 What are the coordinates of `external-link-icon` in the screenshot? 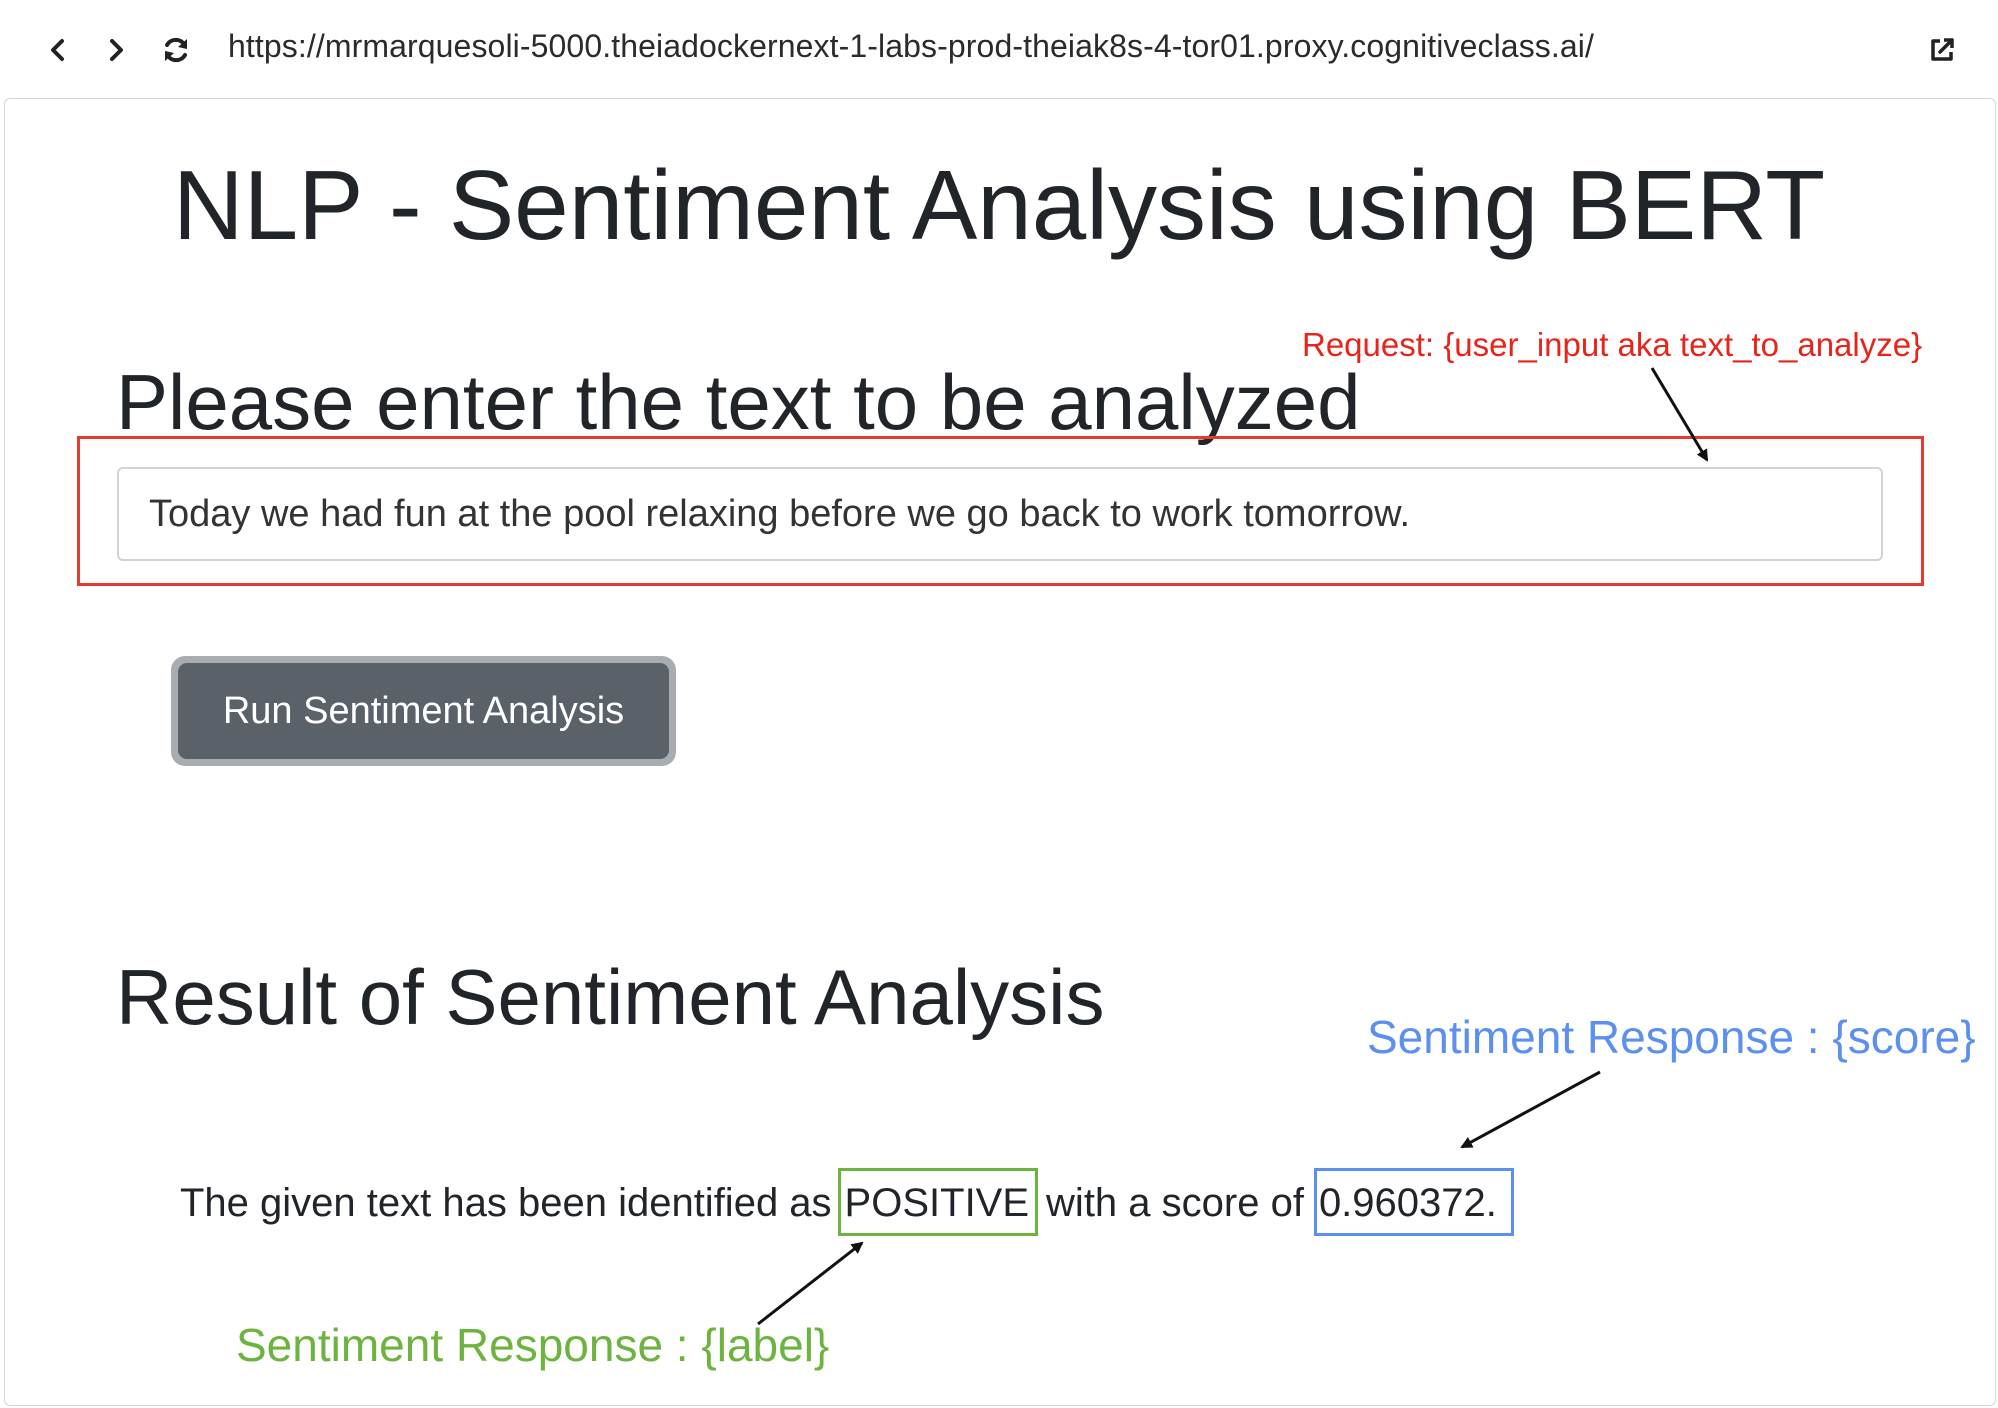 It's located at (1942, 49).